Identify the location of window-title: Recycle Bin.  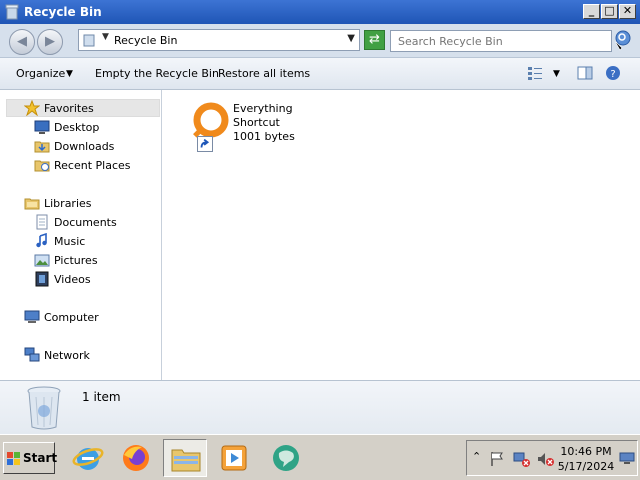
(63, 12).